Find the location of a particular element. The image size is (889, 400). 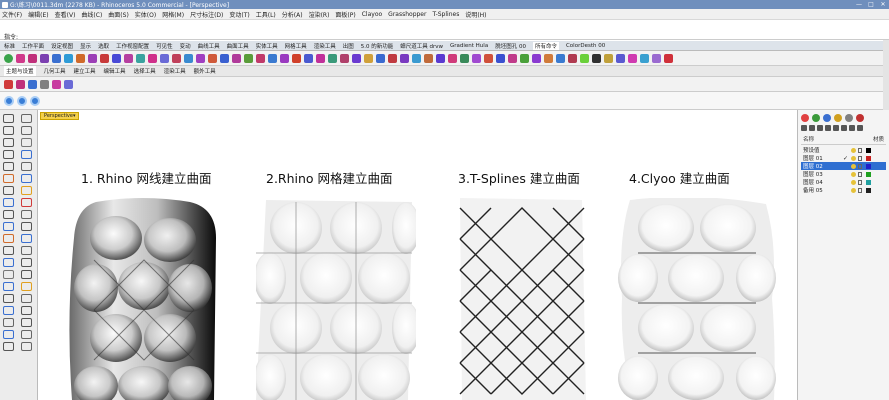

layer-settings-icon is located at coordinates (852, 128).